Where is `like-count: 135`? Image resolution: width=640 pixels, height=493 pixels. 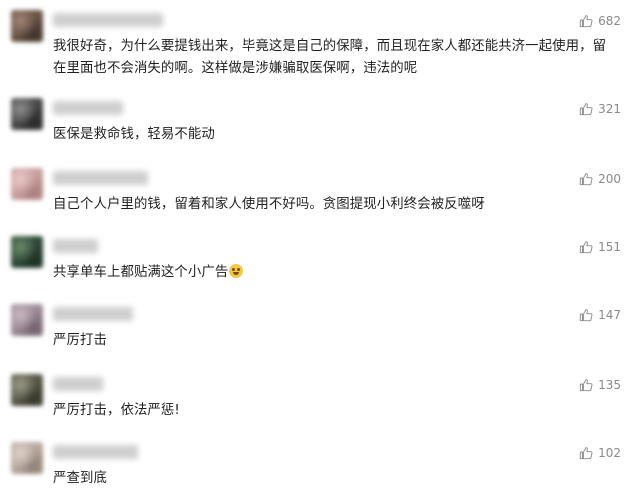
like-count: 135 is located at coordinates (609, 385).